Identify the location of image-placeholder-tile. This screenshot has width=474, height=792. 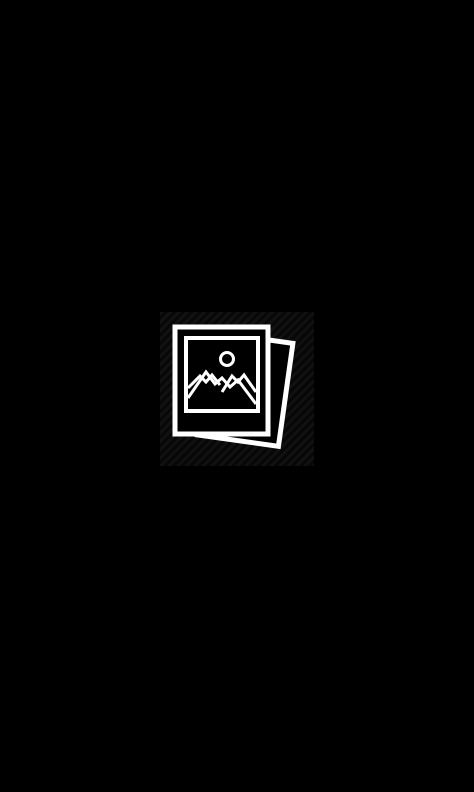
(237, 389).